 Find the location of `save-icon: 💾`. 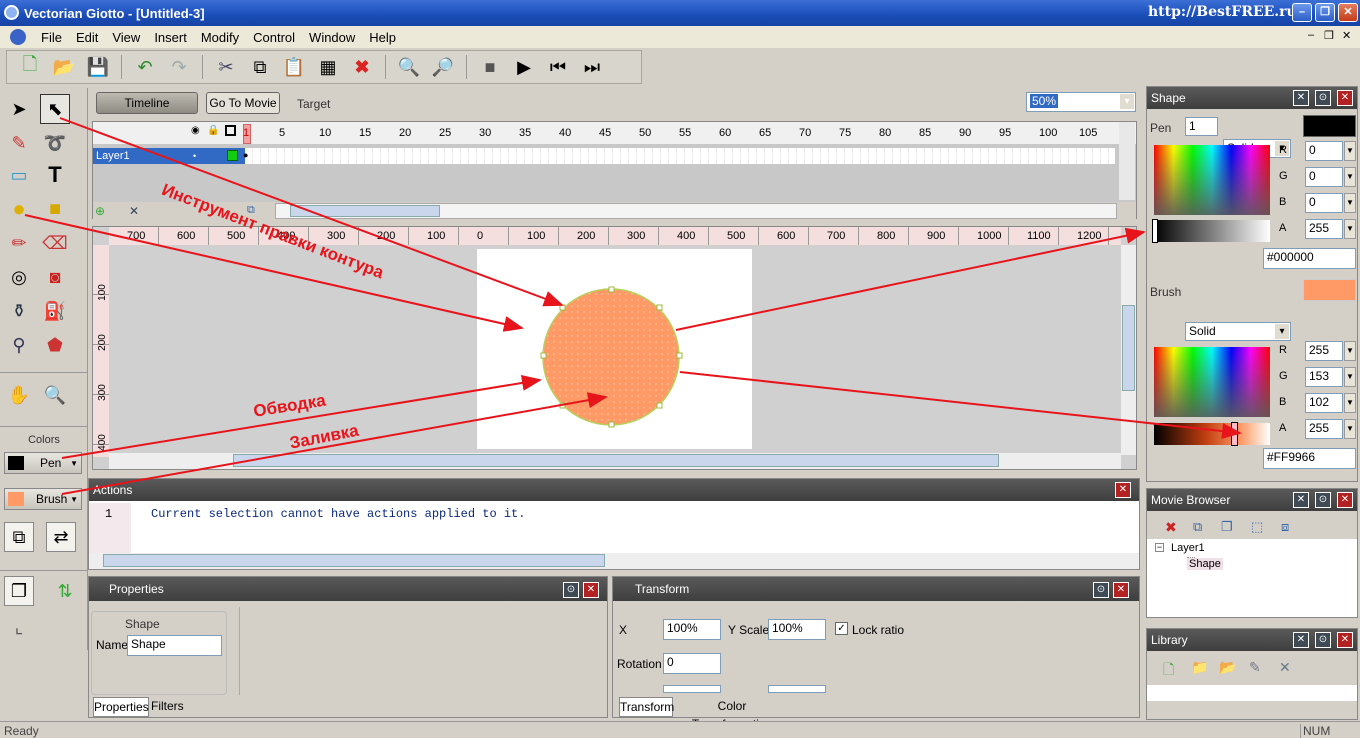

save-icon: 💾 is located at coordinates (98, 67).